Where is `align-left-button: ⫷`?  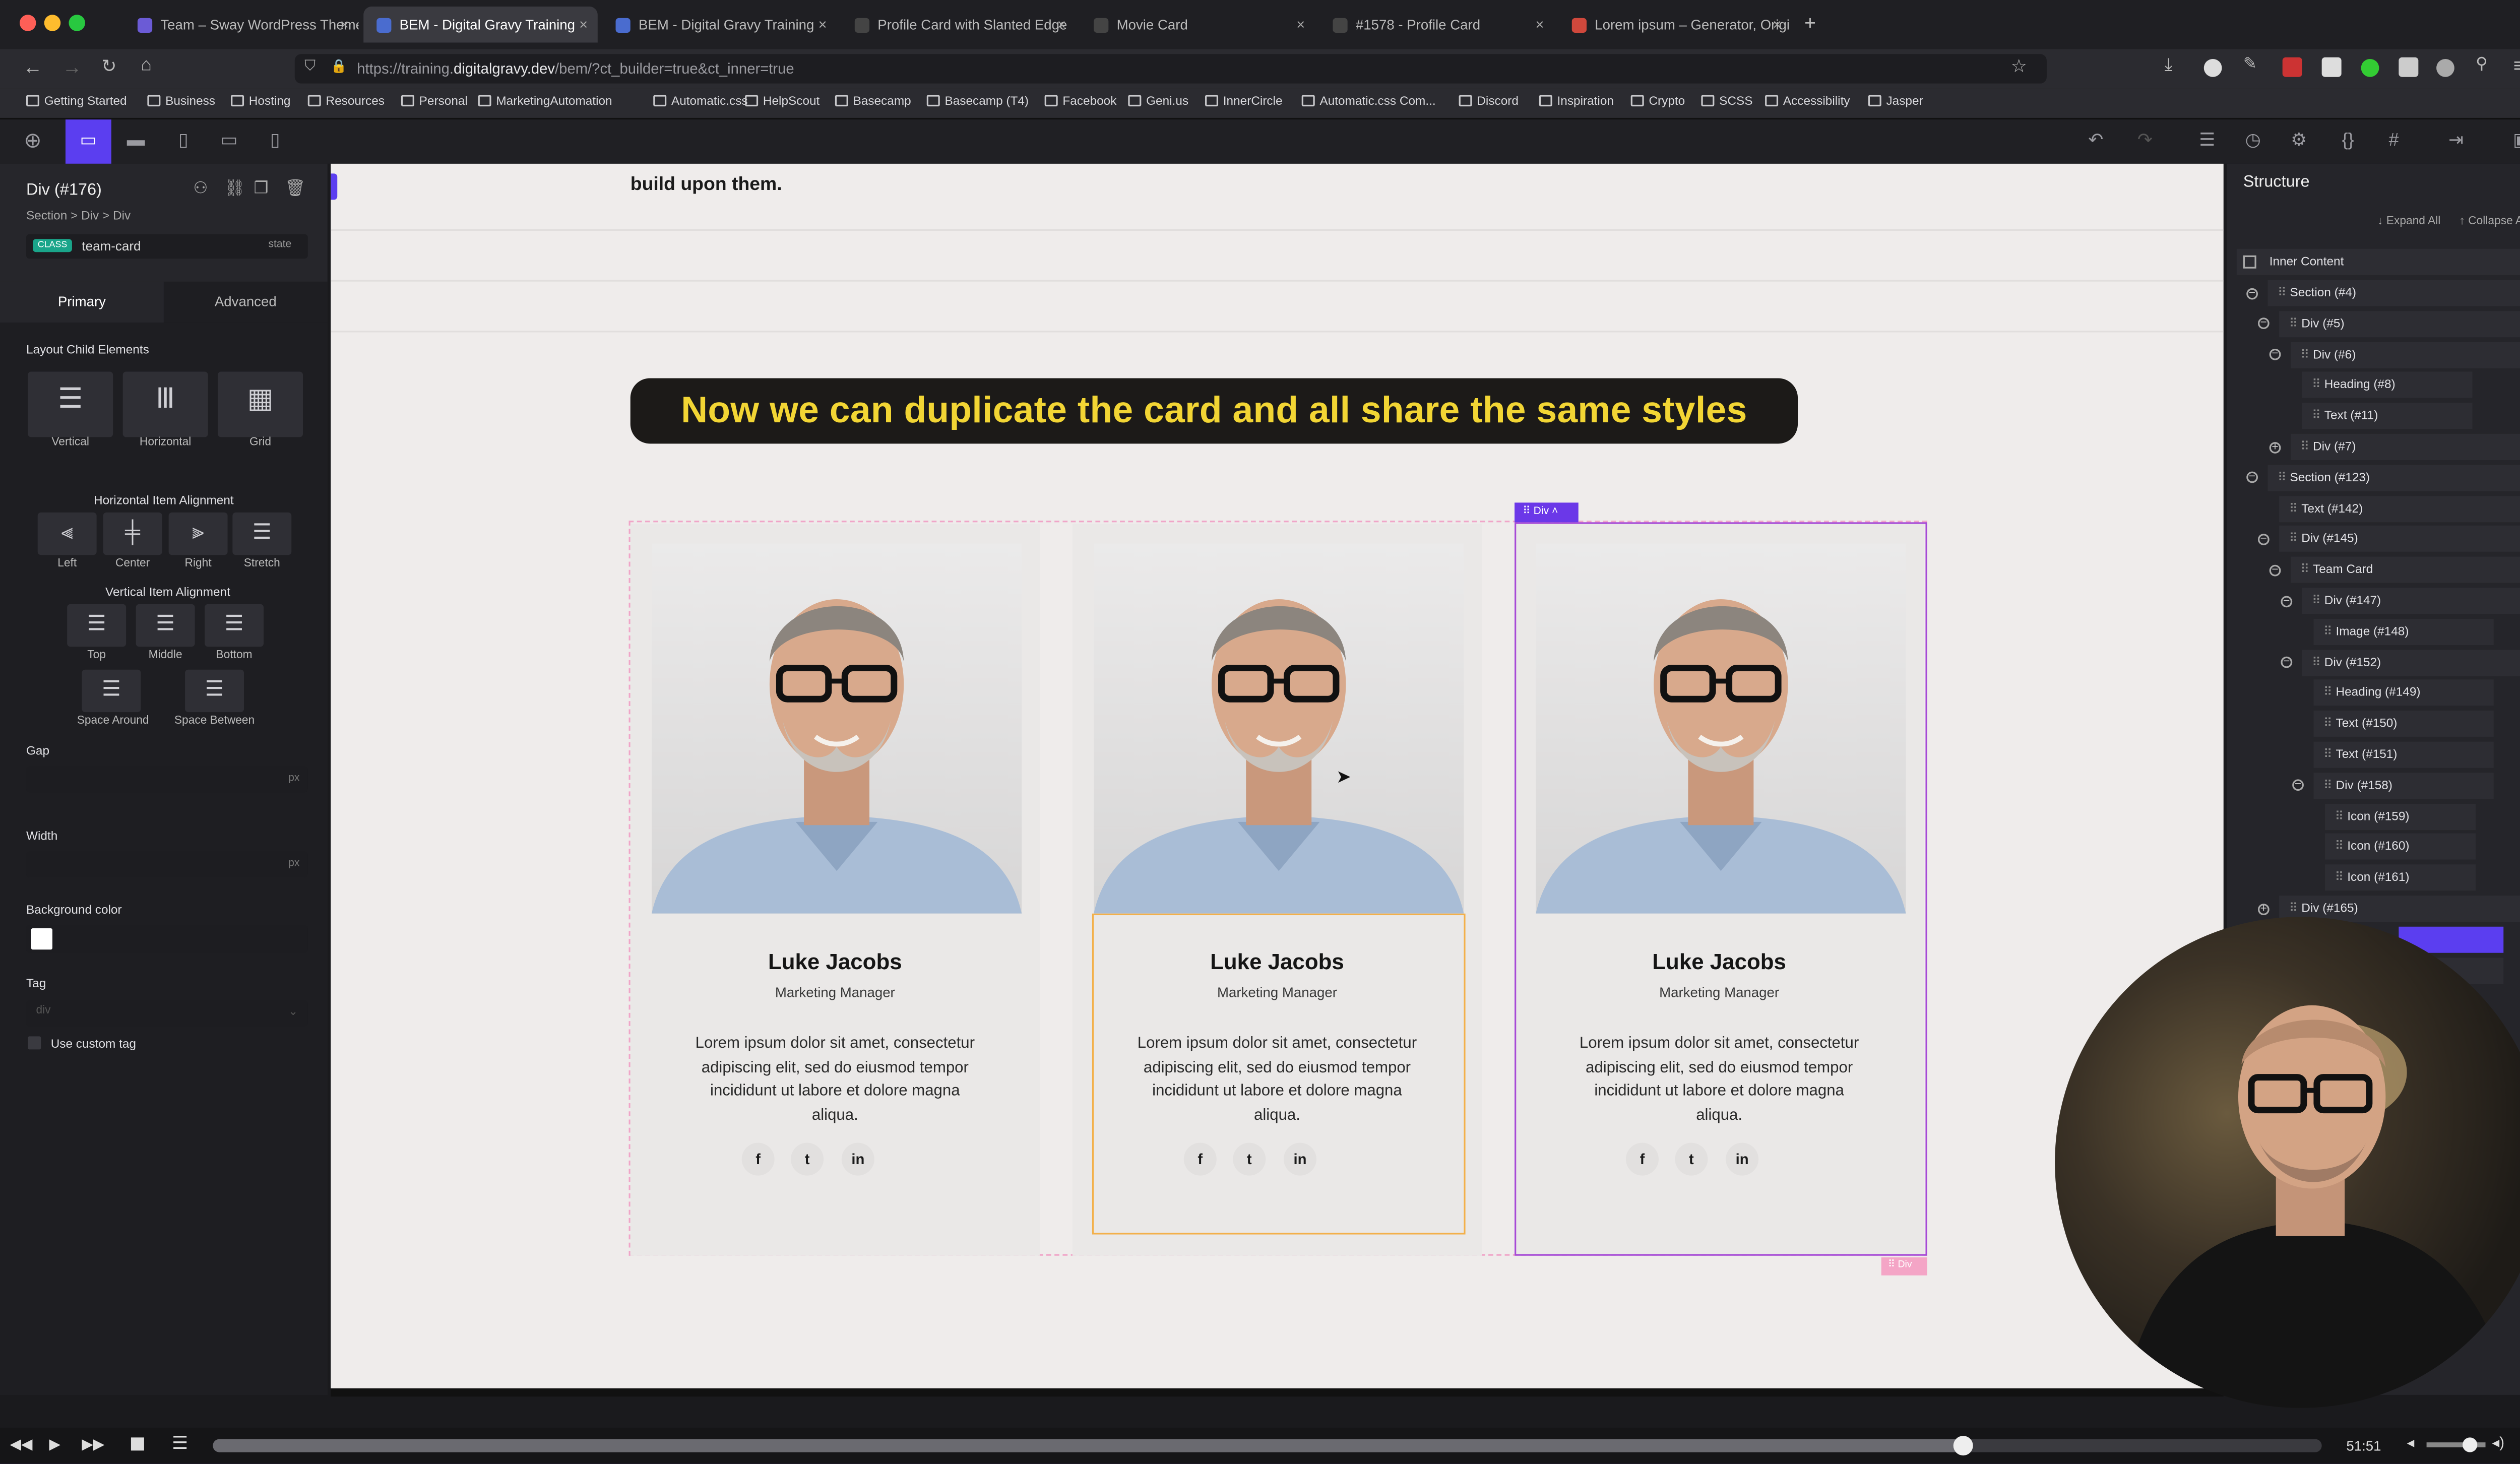
align-left-button: ⫷ is located at coordinates (67, 533).